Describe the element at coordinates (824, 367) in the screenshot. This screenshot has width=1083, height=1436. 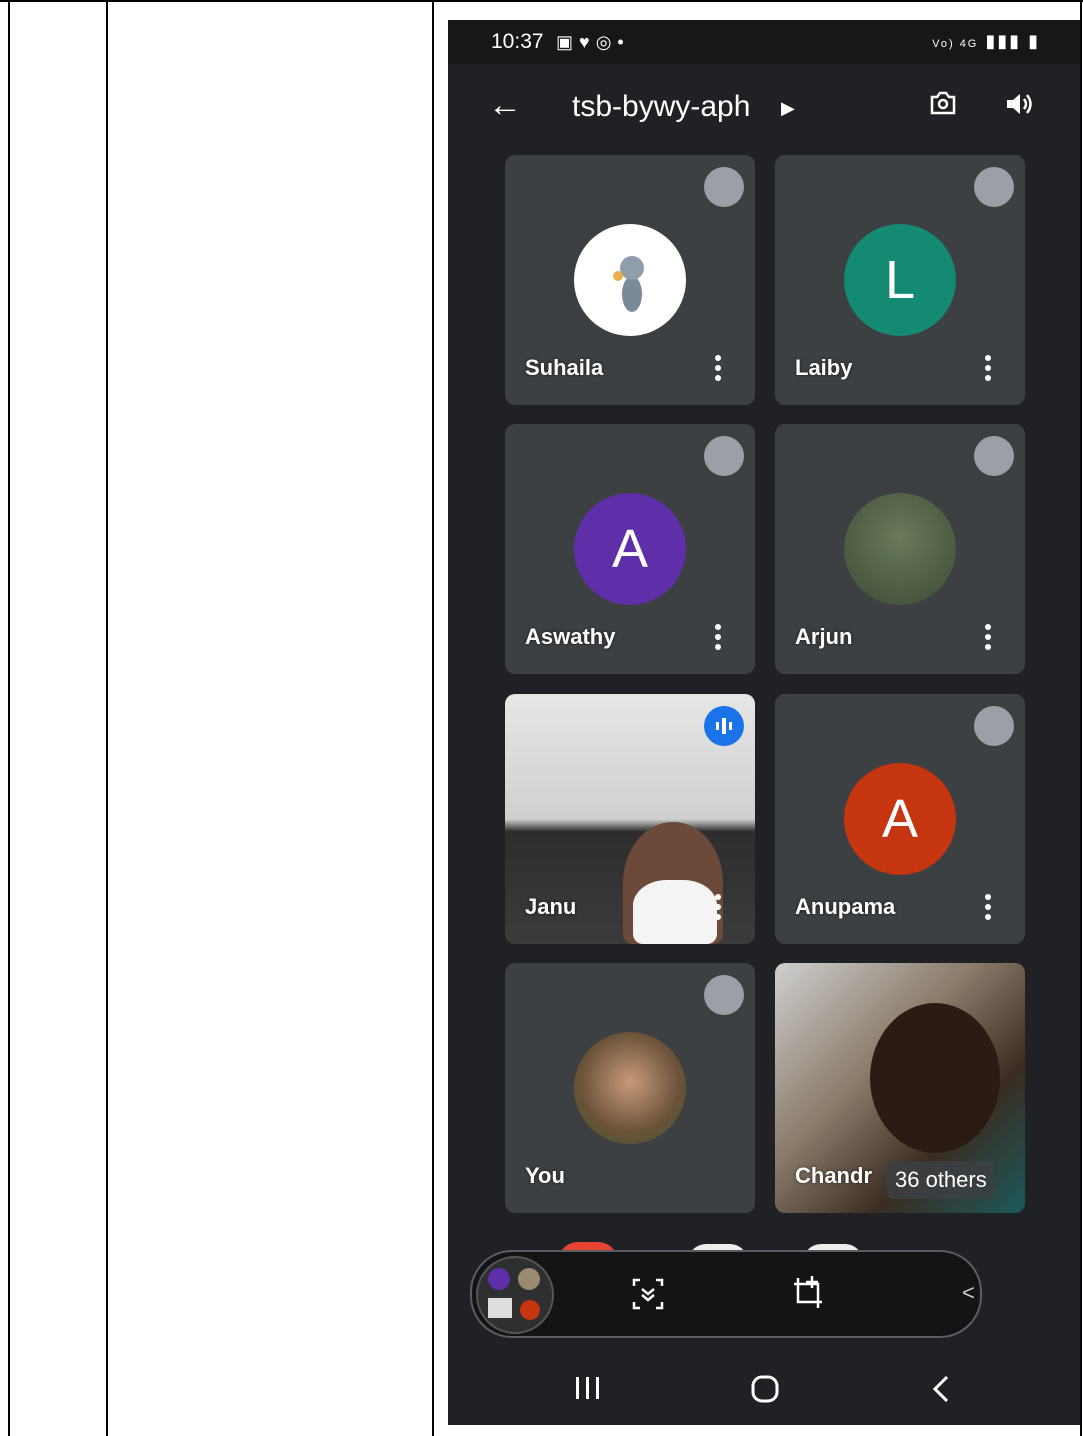
I see `participant-name: Laiby` at that location.